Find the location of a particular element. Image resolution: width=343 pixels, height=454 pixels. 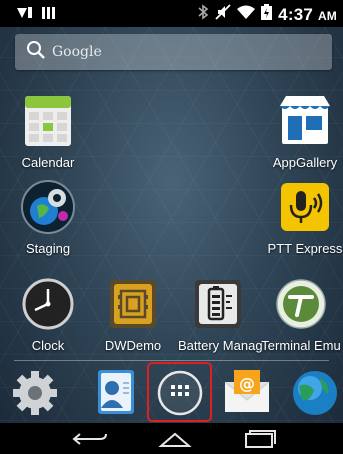

clock-icon is located at coordinates (48, 304).